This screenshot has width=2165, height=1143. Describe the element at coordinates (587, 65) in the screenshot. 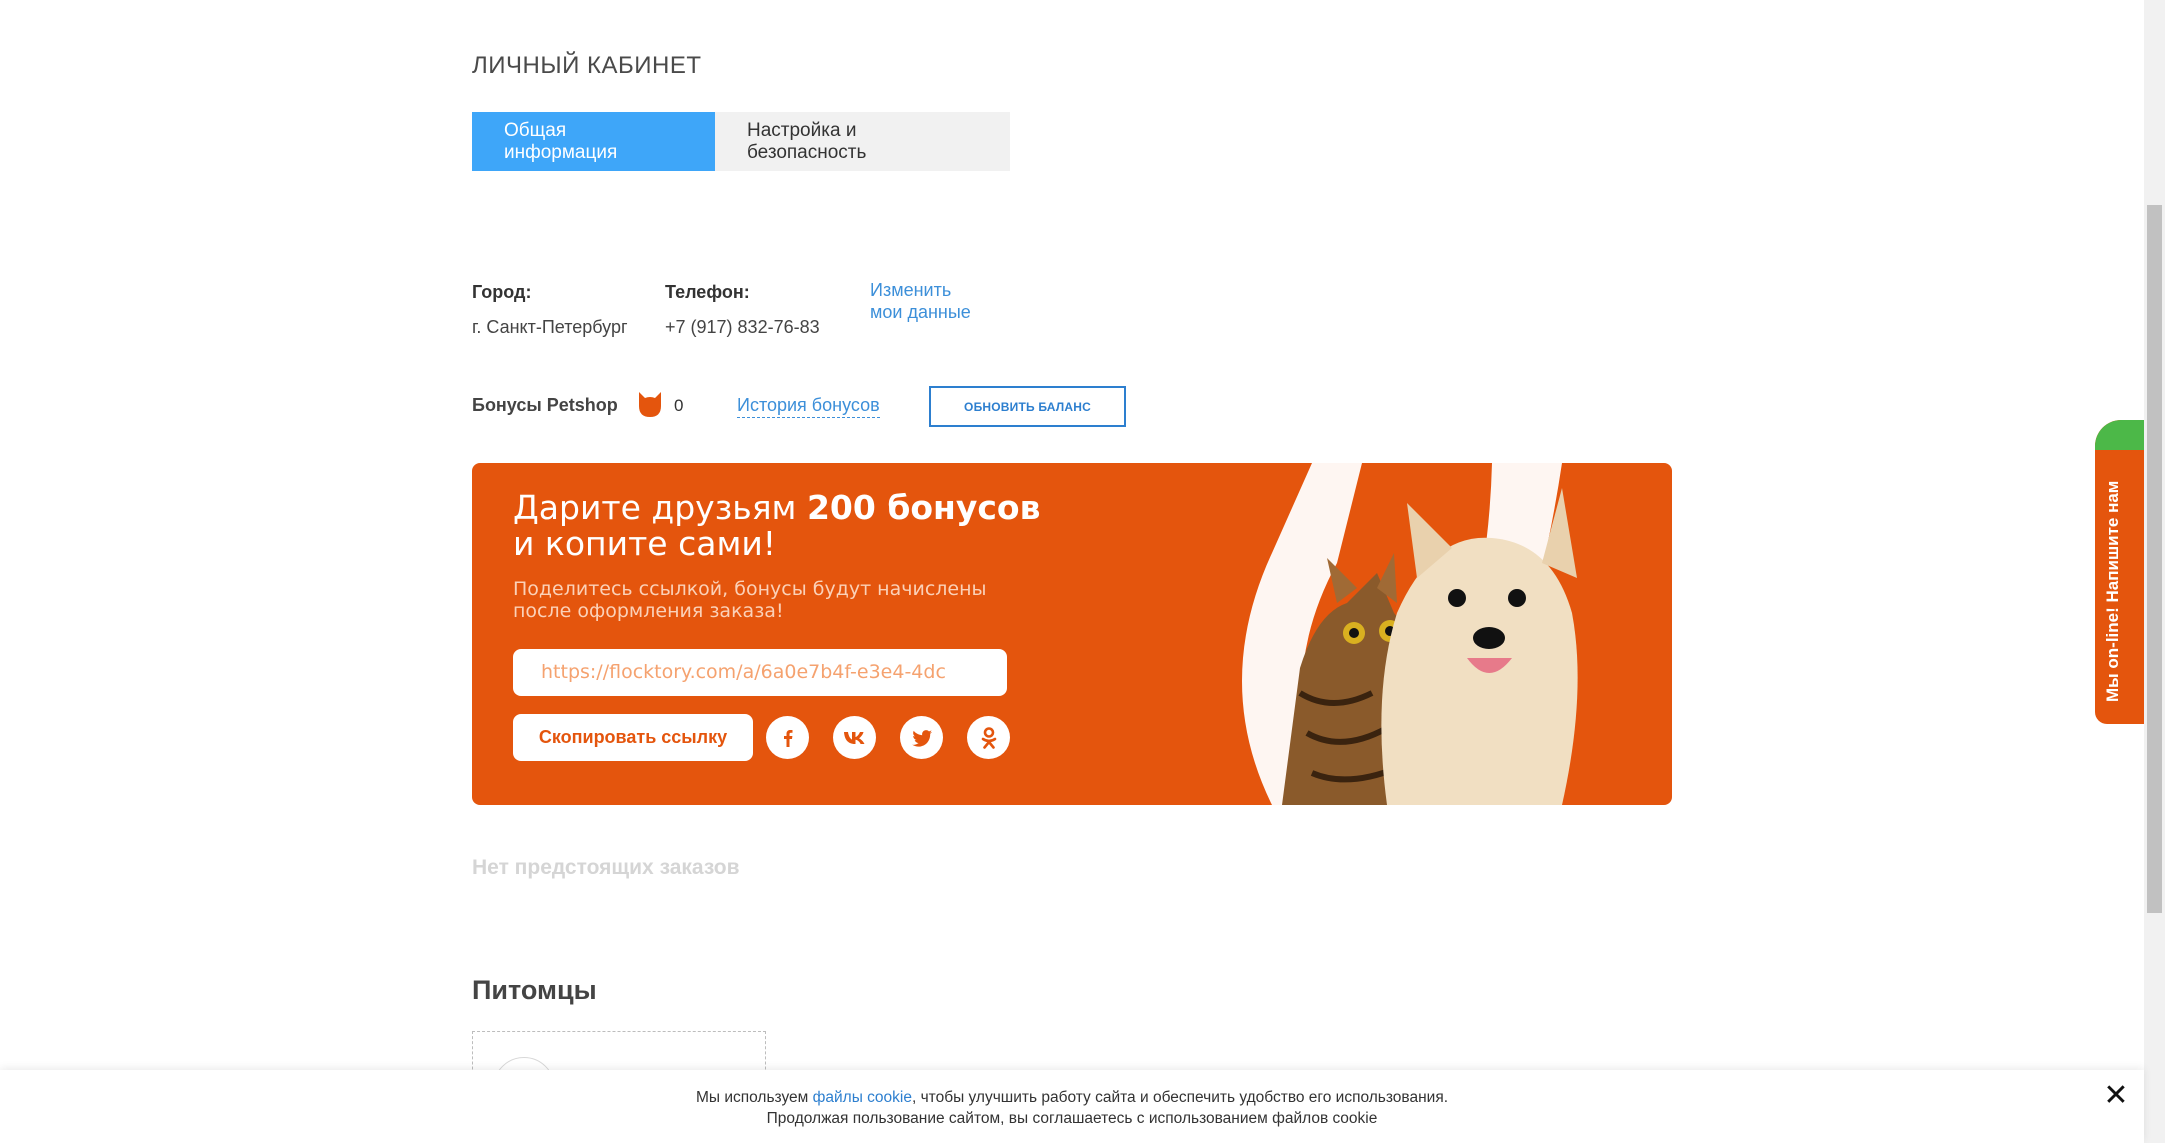

I see `page-title: ЛИЧНЫЙ КАБИНЕТ` at that location.